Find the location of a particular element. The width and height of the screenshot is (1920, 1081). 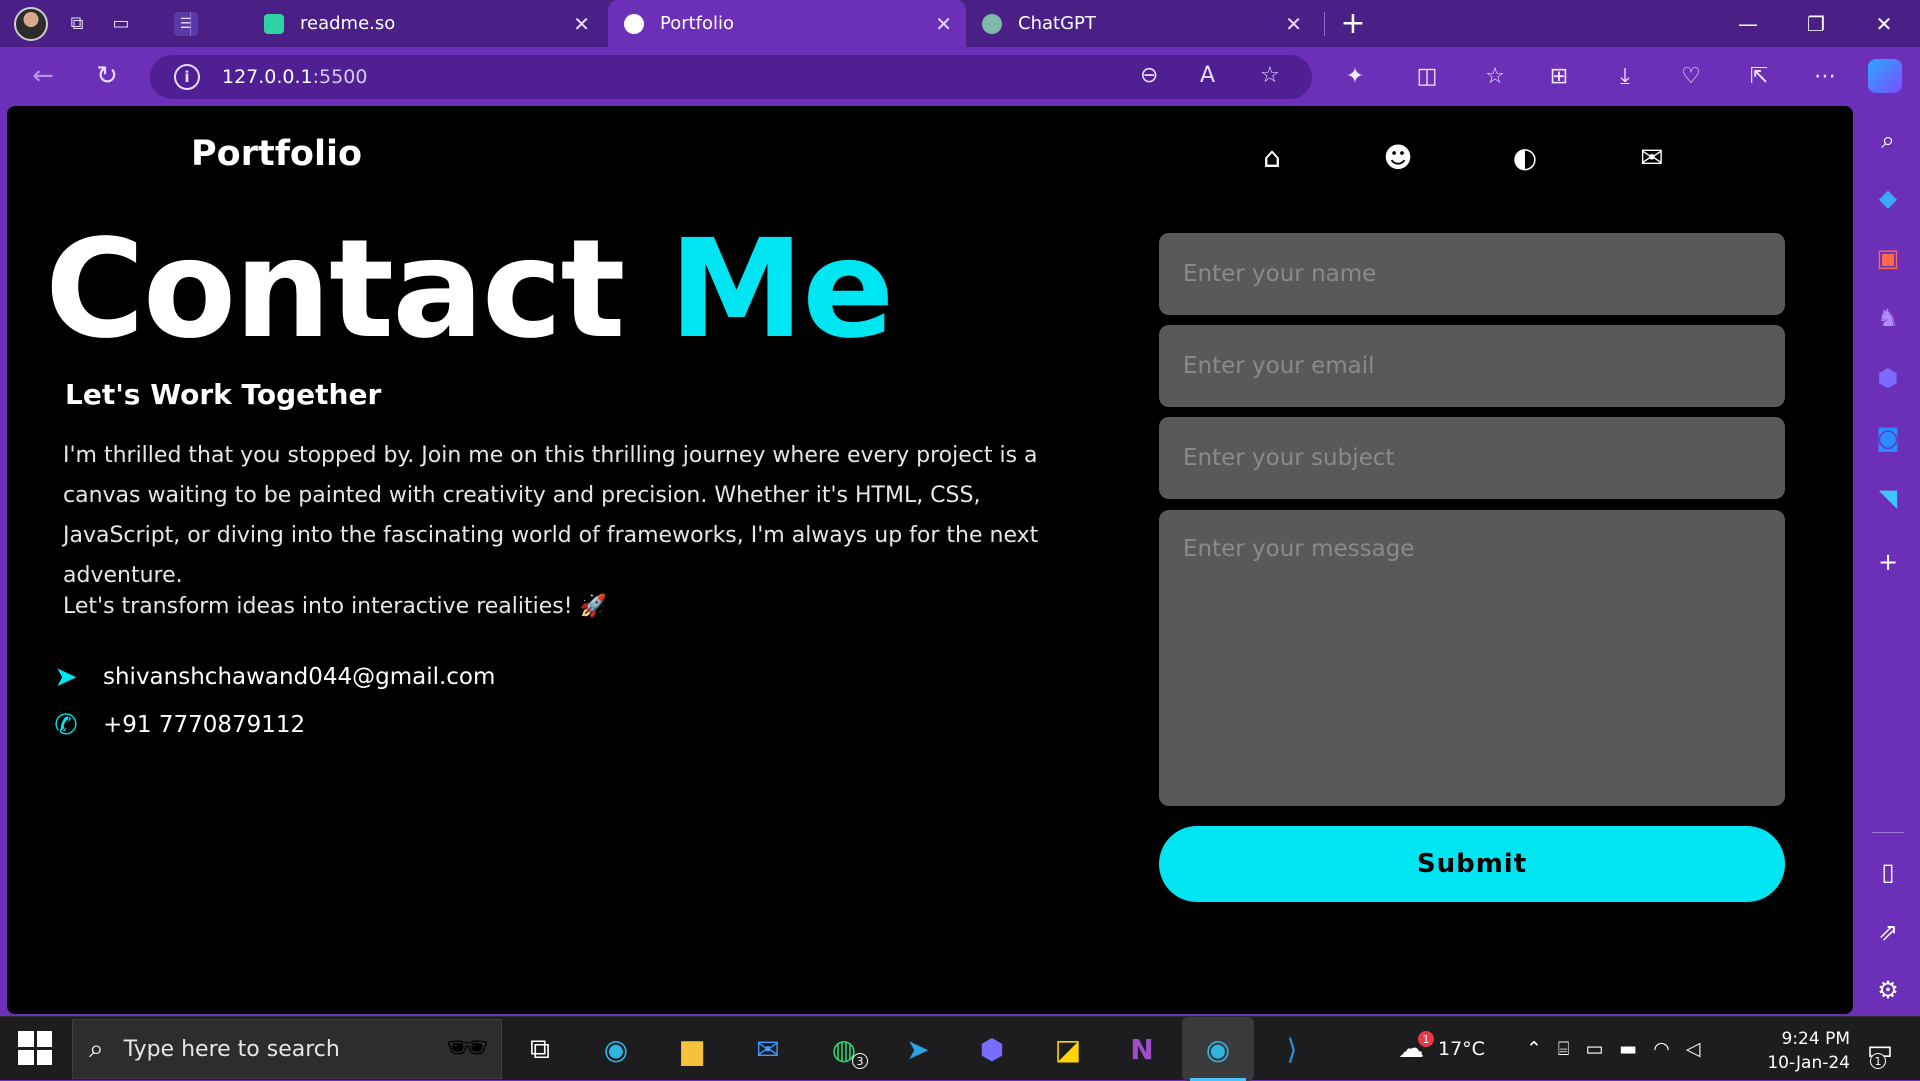

more-menu-icon: ⋯ is located at coordinates (1825, 76).